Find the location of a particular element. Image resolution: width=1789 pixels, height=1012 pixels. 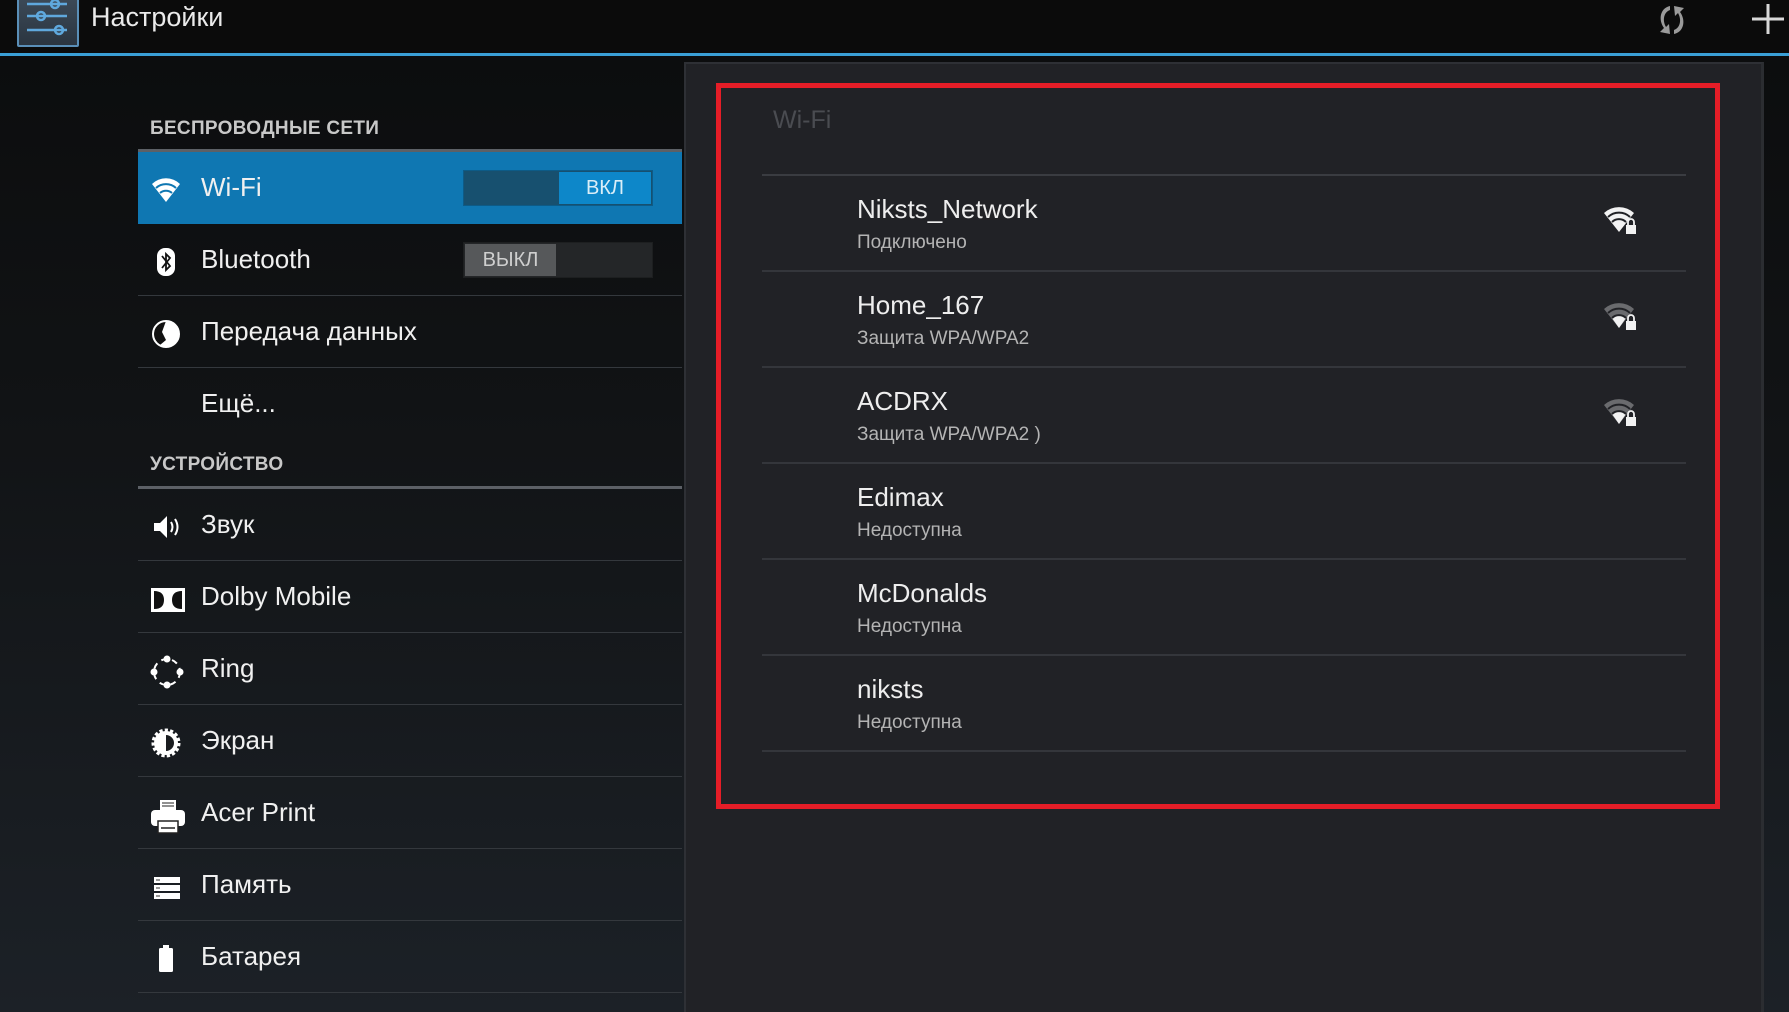

settings-item-label: Звук is located at coordinates (228, 524).